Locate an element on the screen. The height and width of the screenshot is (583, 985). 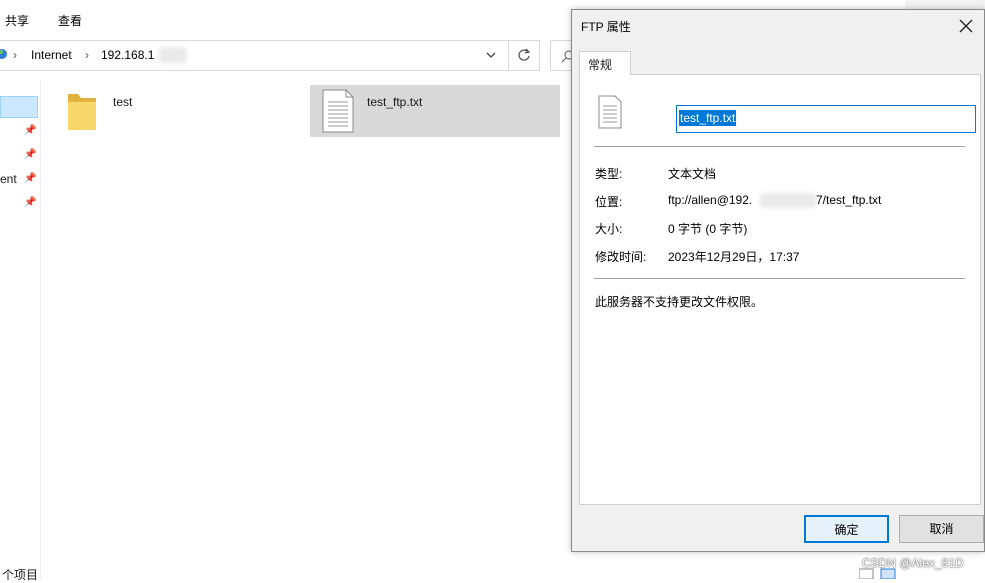
folder-name: test is located at coordinates (122, 102).